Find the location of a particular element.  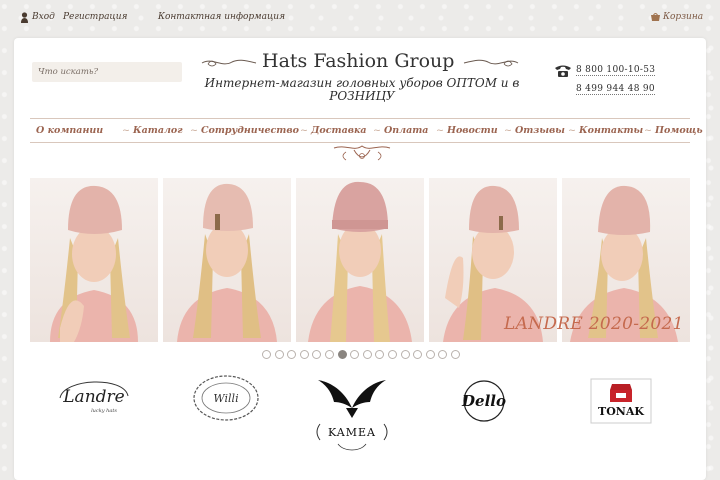

brand-kamea-name: KAMEA is located at coordinates (352, 432).